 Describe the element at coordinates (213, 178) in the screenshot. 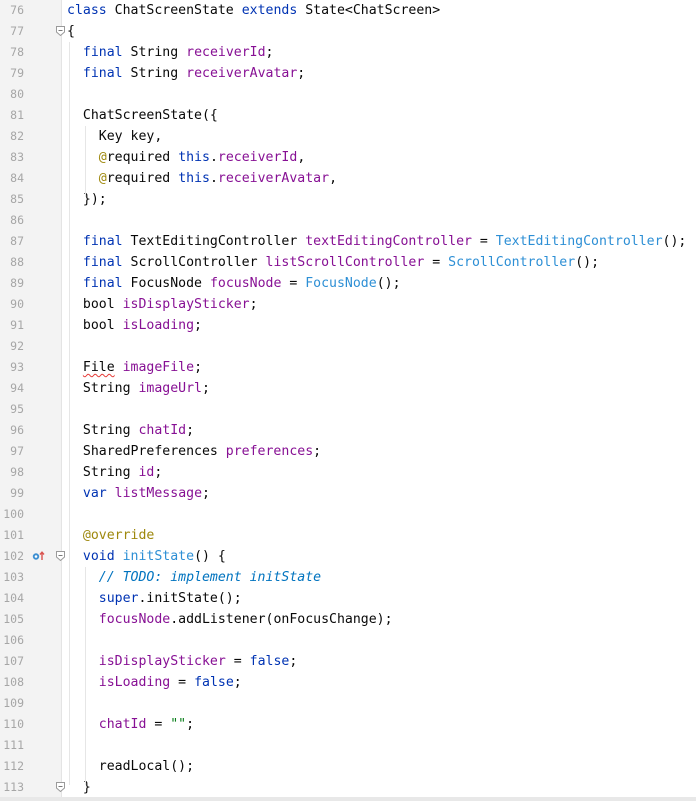

I see `code-token: .` at that location.